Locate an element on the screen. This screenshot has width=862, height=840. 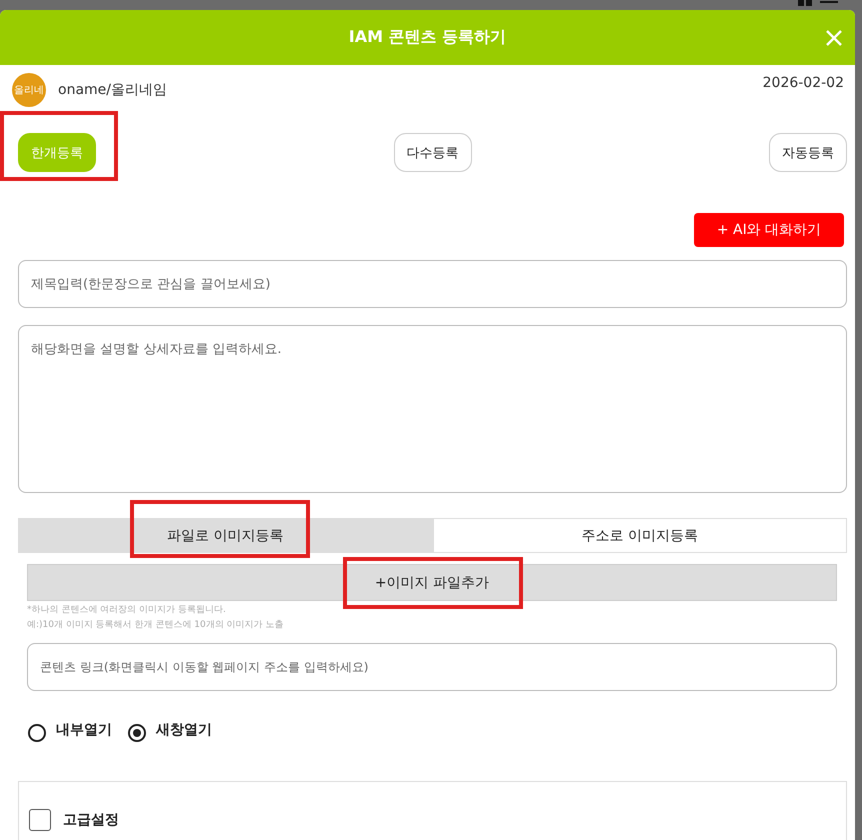
title-field: 제목입력(한문장으로 관심을 끌어보세요) is located at coordinates (432, 284).